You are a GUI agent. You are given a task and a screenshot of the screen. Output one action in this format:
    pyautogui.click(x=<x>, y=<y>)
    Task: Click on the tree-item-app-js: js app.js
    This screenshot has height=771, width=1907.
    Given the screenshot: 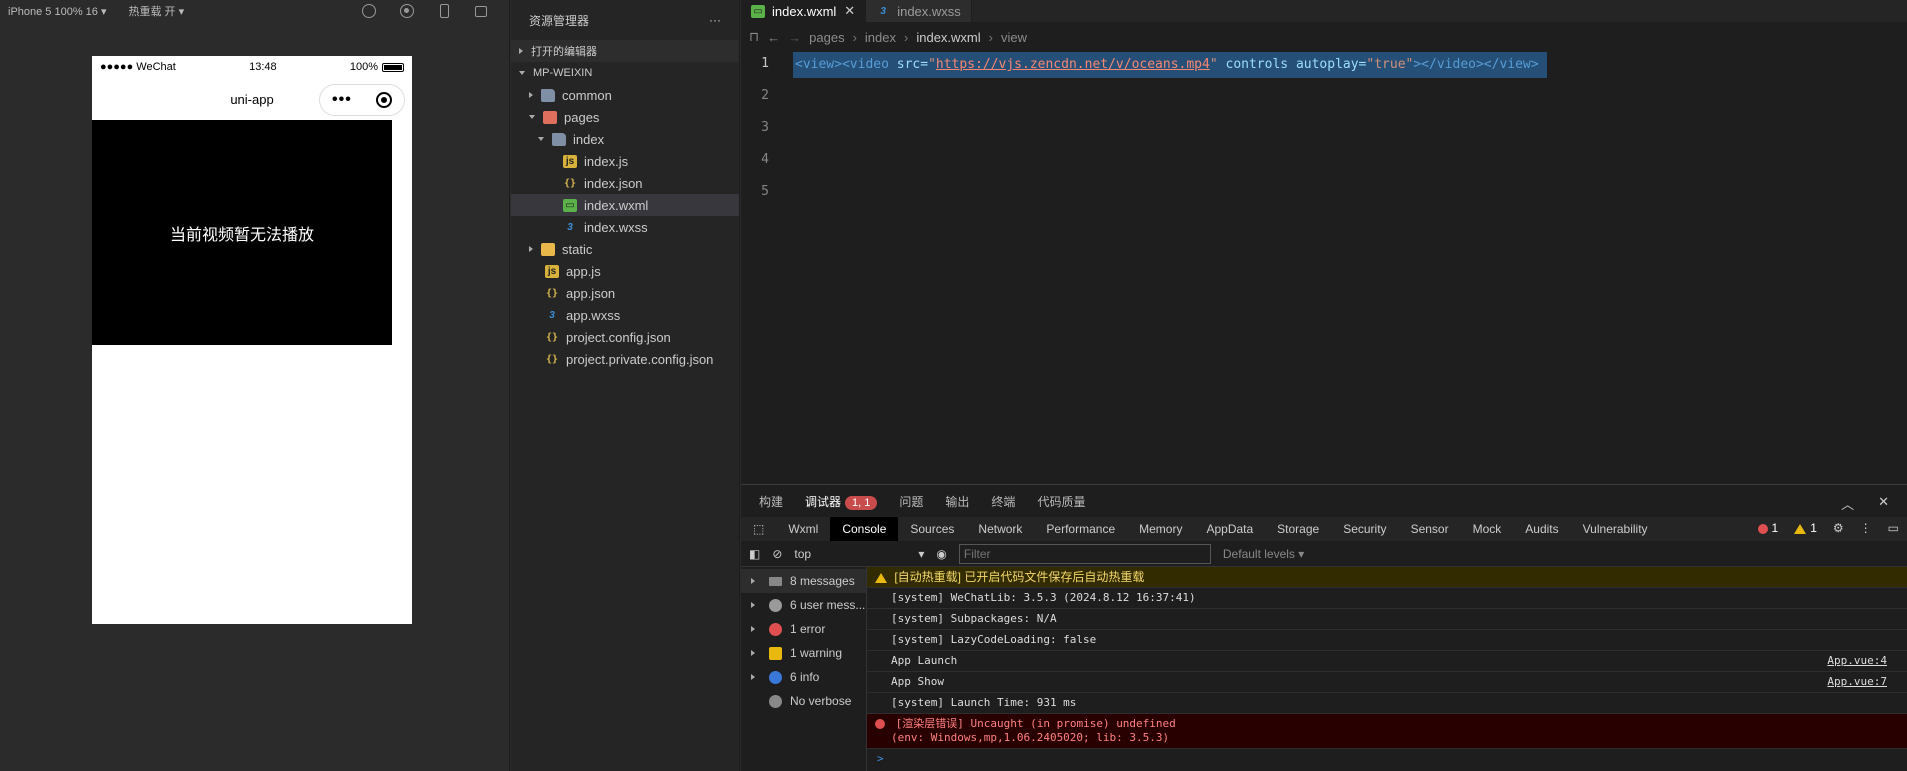 What is the action you would take?
    pyautogui.click(x=625, y=271)
    